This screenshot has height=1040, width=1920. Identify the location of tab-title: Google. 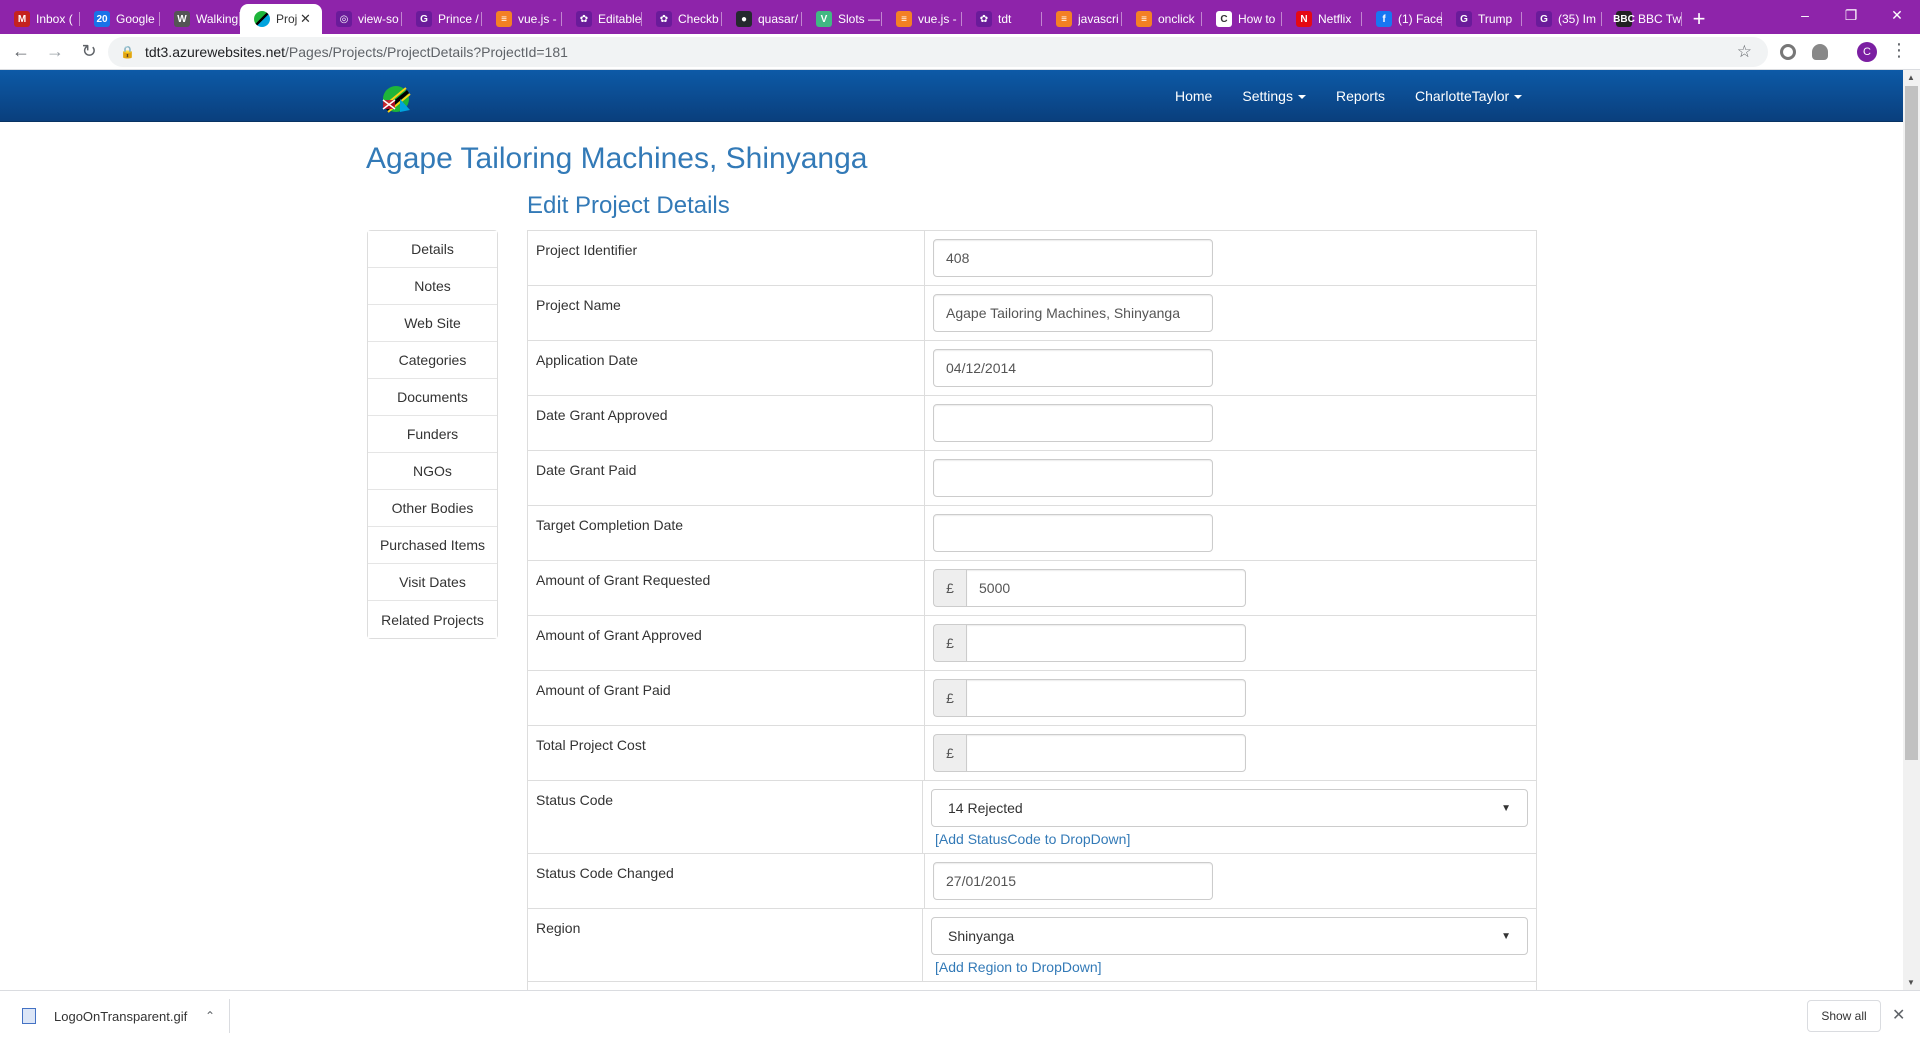
(135, 19).